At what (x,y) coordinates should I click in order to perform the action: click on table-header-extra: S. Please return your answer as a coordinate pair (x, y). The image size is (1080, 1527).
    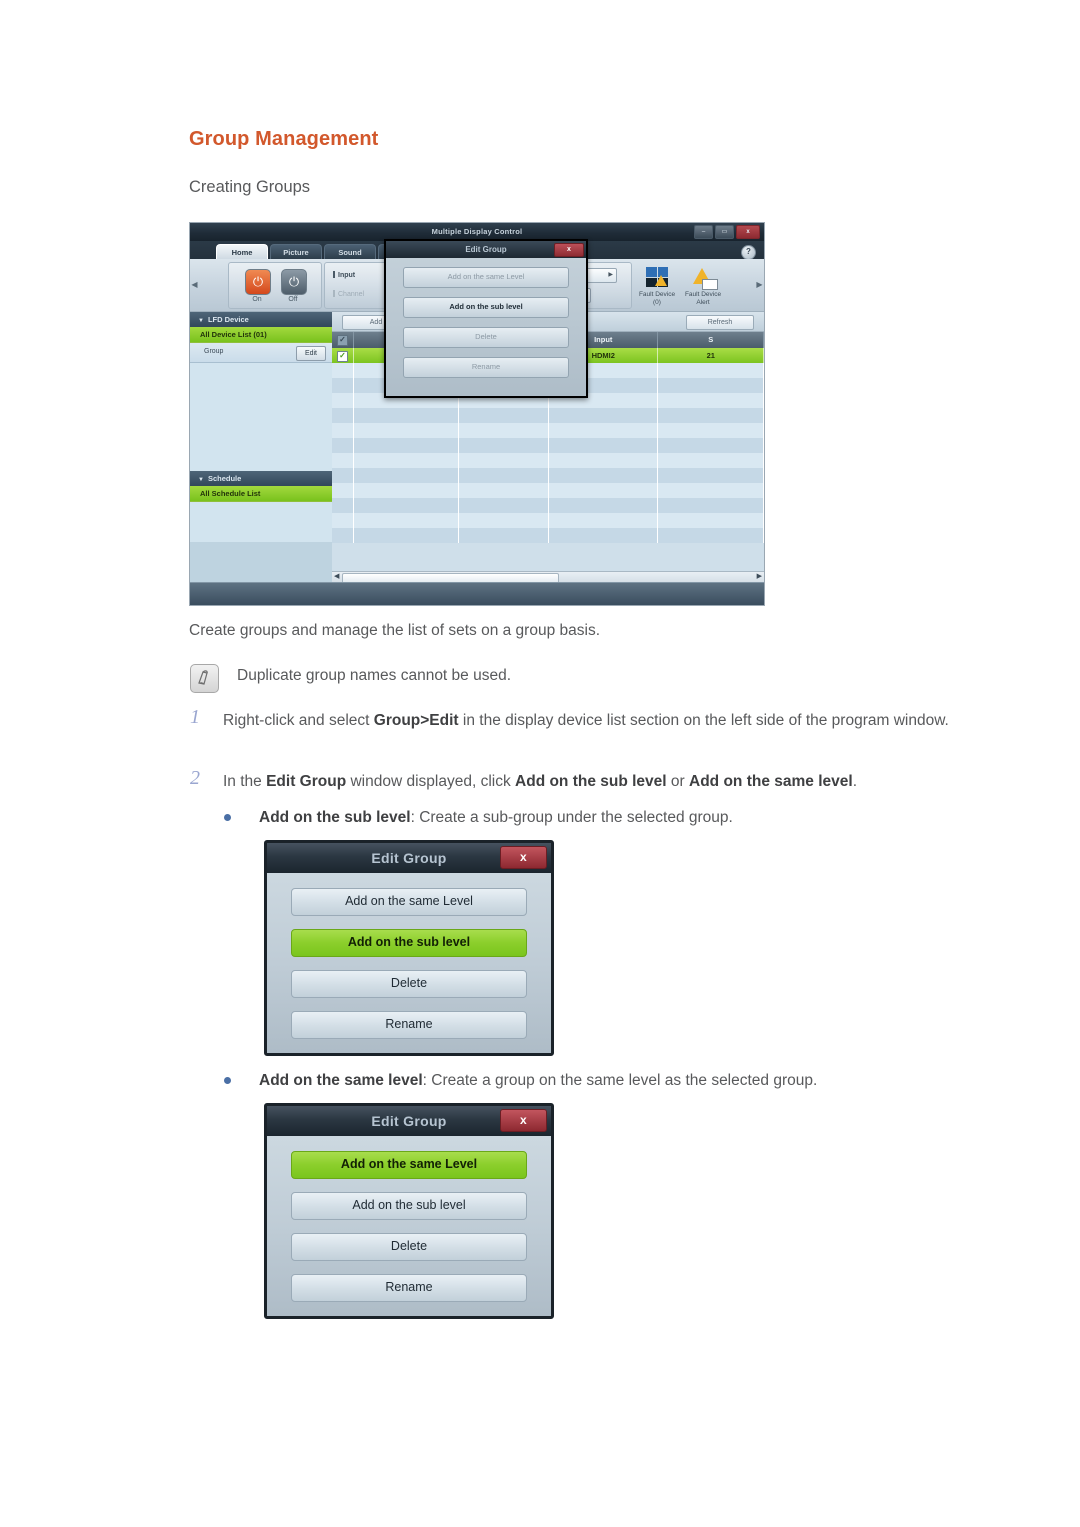
    Looking at the image, I should click on (711, 340).